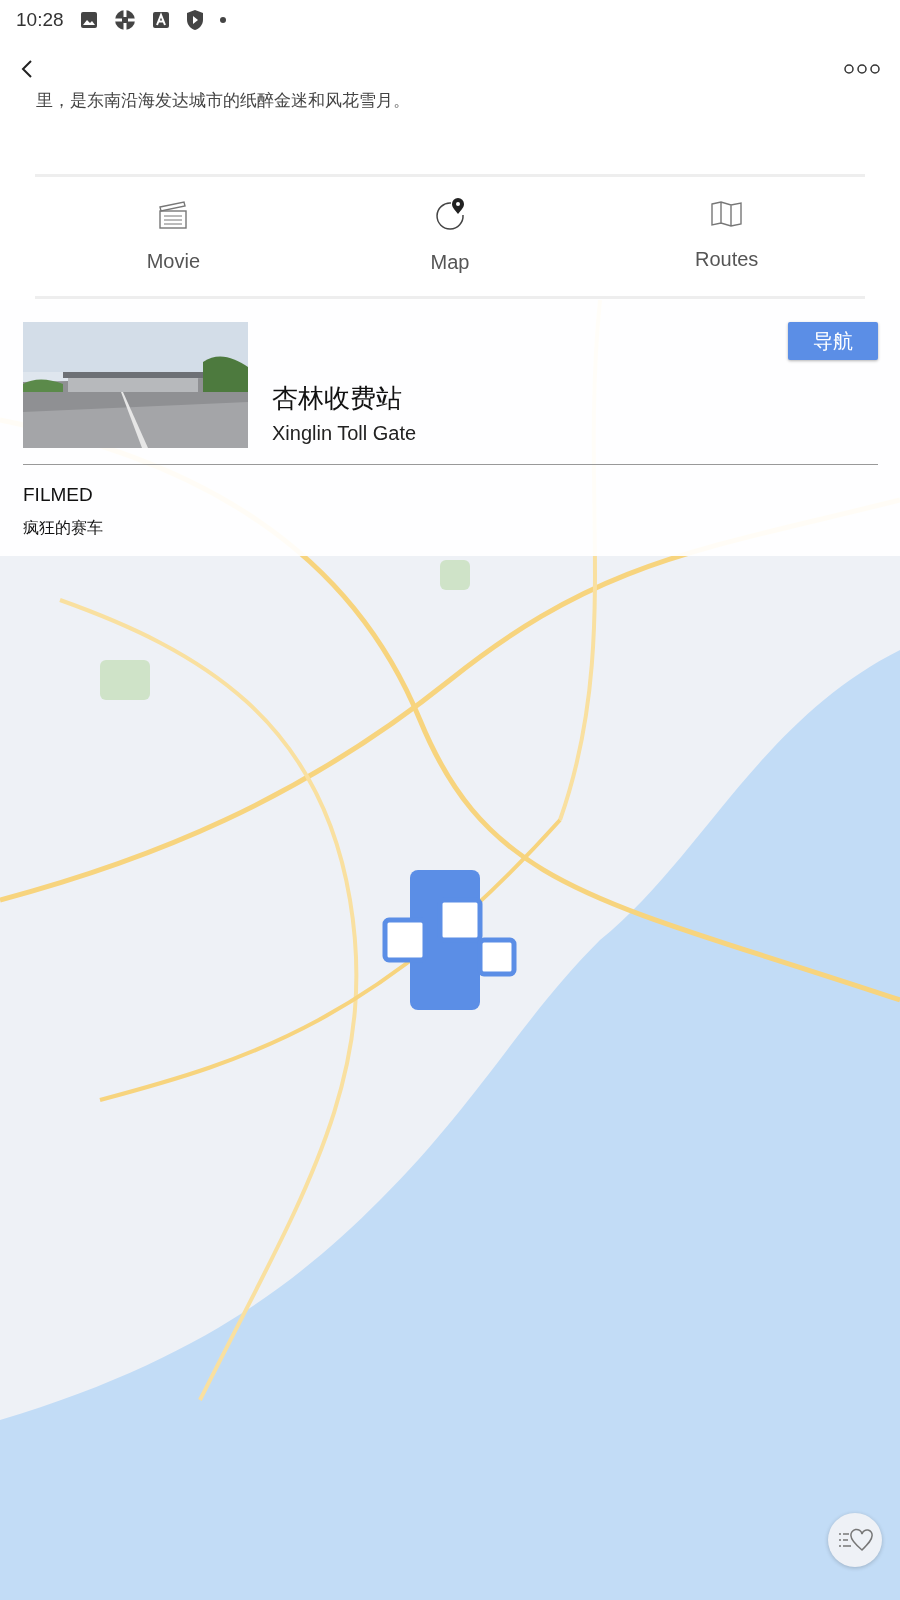 The image size is (900, 1600). Describe the element at coordinates (222, 20) in the screenshot. I see `dot-icon` at that location.